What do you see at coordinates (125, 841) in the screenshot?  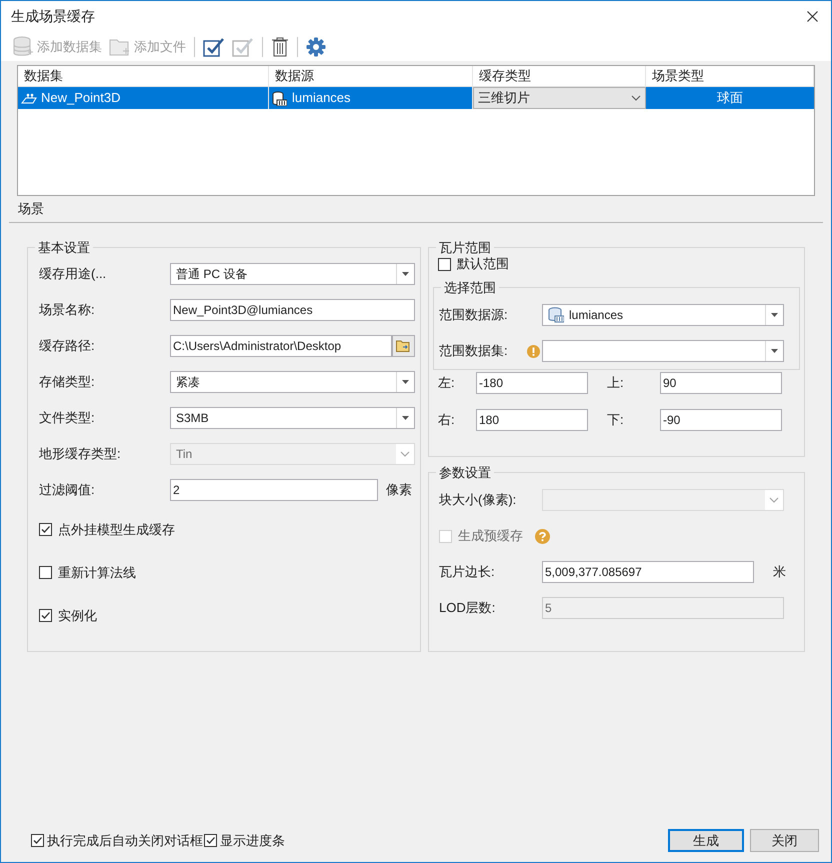 I see `checkbox-label: 执行完成后自动关闭对话框` at bounding box center [125, 841].